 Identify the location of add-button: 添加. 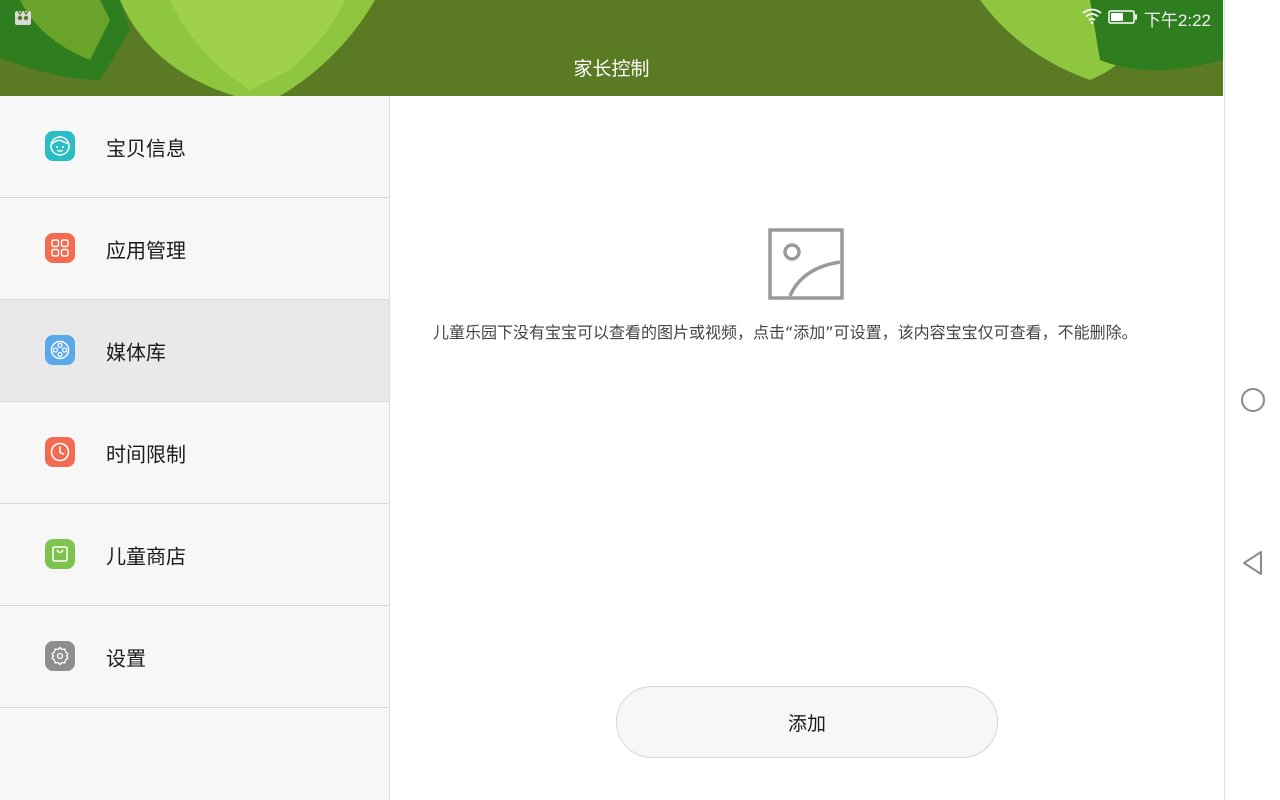
(807, 722).